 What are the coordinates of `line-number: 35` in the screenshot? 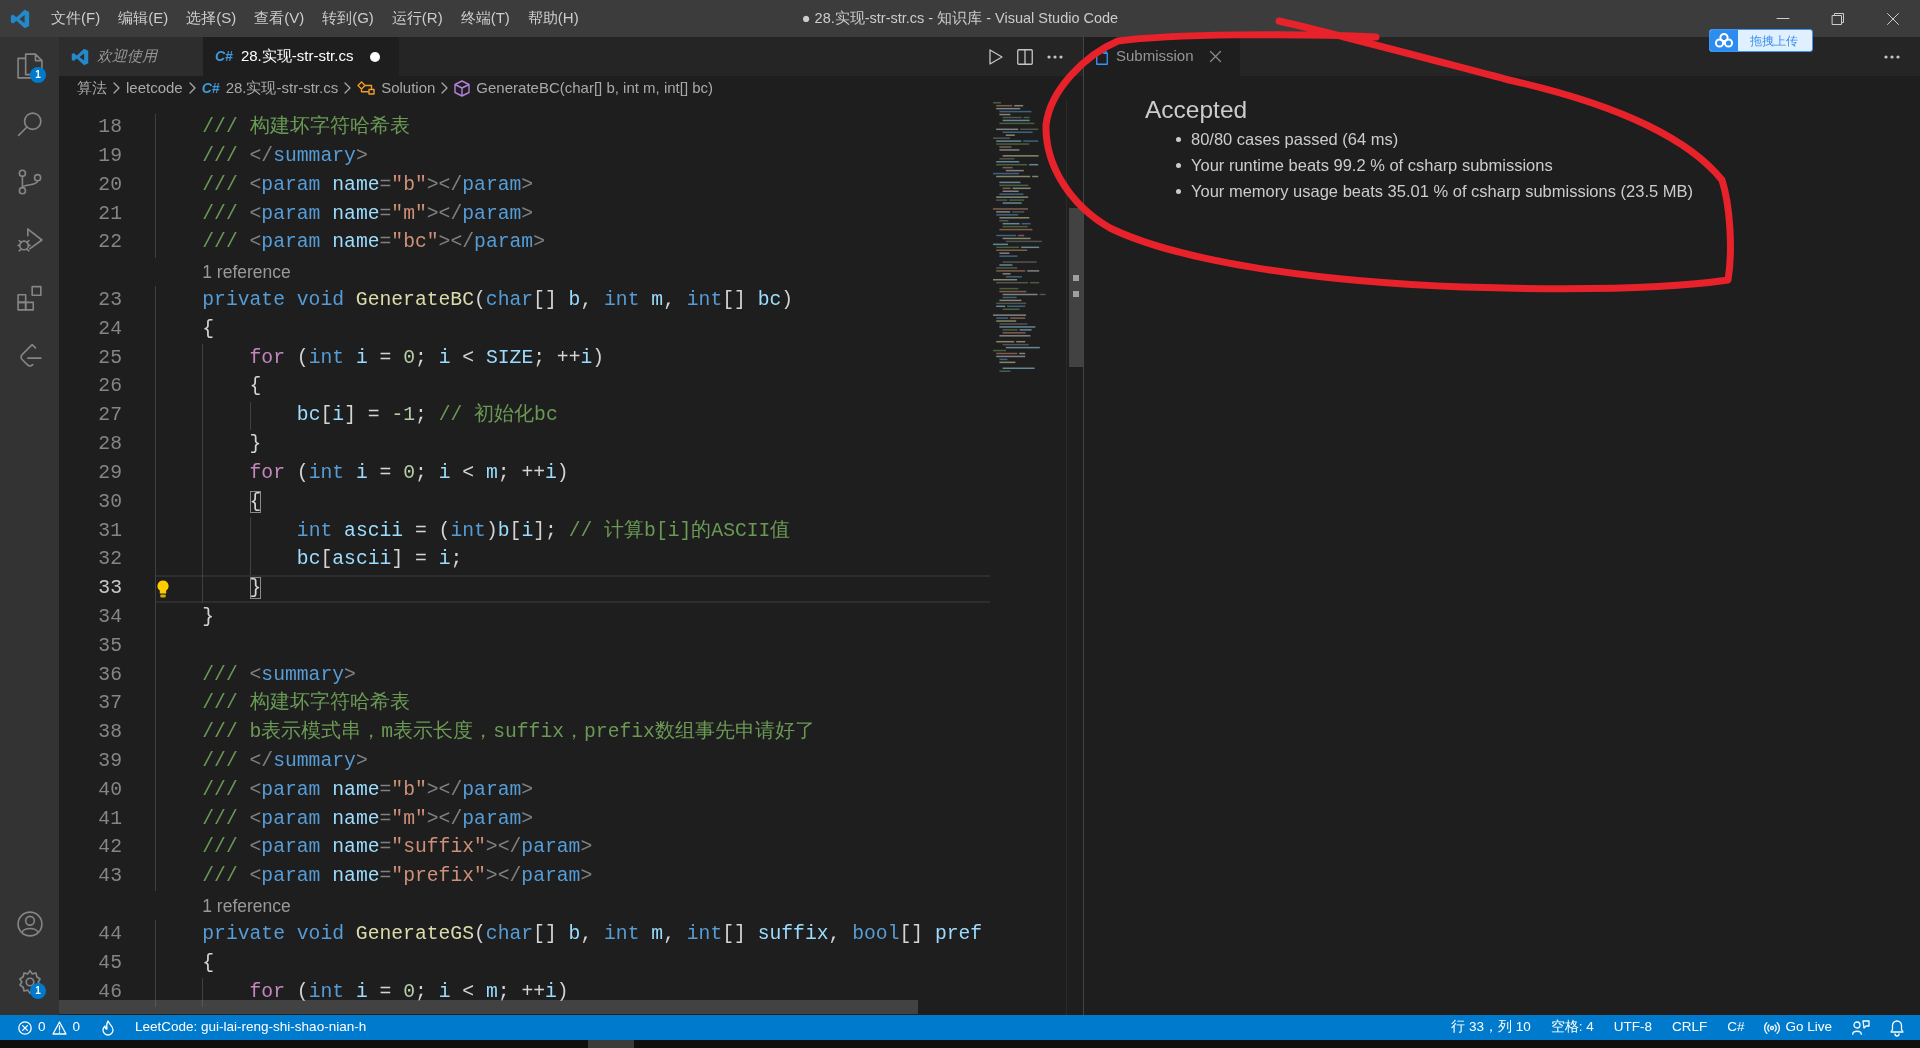 It's located at (110, 646).